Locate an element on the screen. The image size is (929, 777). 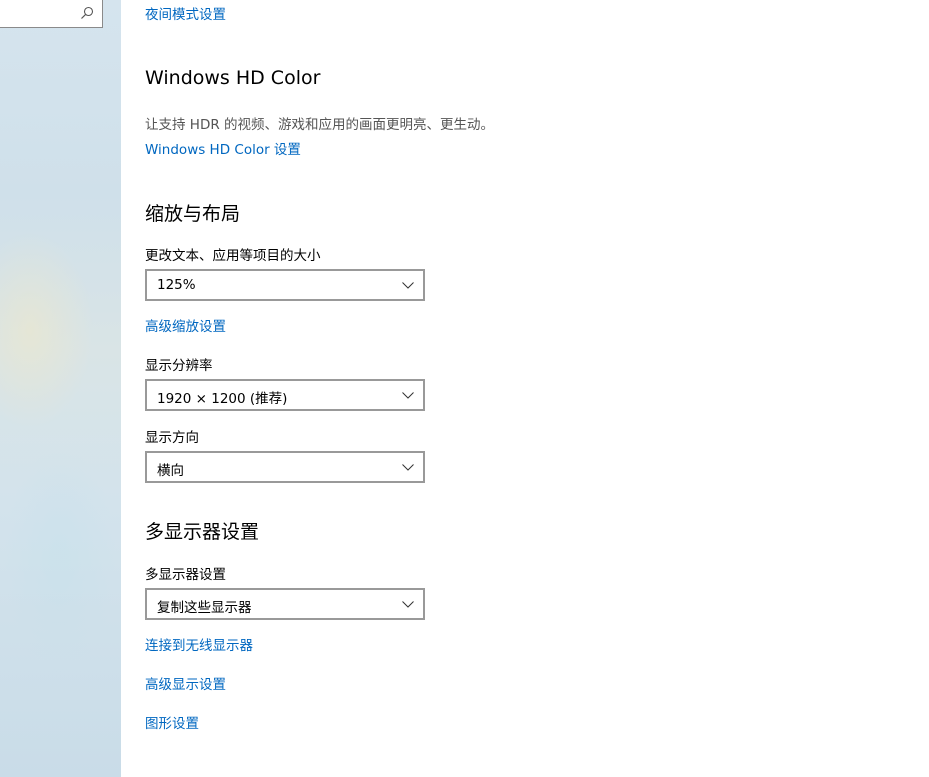
graphics-settings-link: 图形设置 is located at coordinates (172, 722).